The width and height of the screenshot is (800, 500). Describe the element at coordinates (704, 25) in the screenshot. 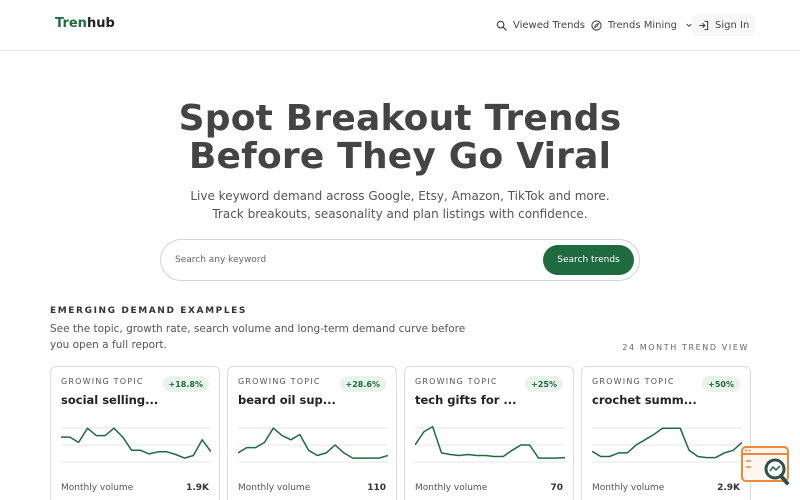

I see `sign-in-icon` at that location.